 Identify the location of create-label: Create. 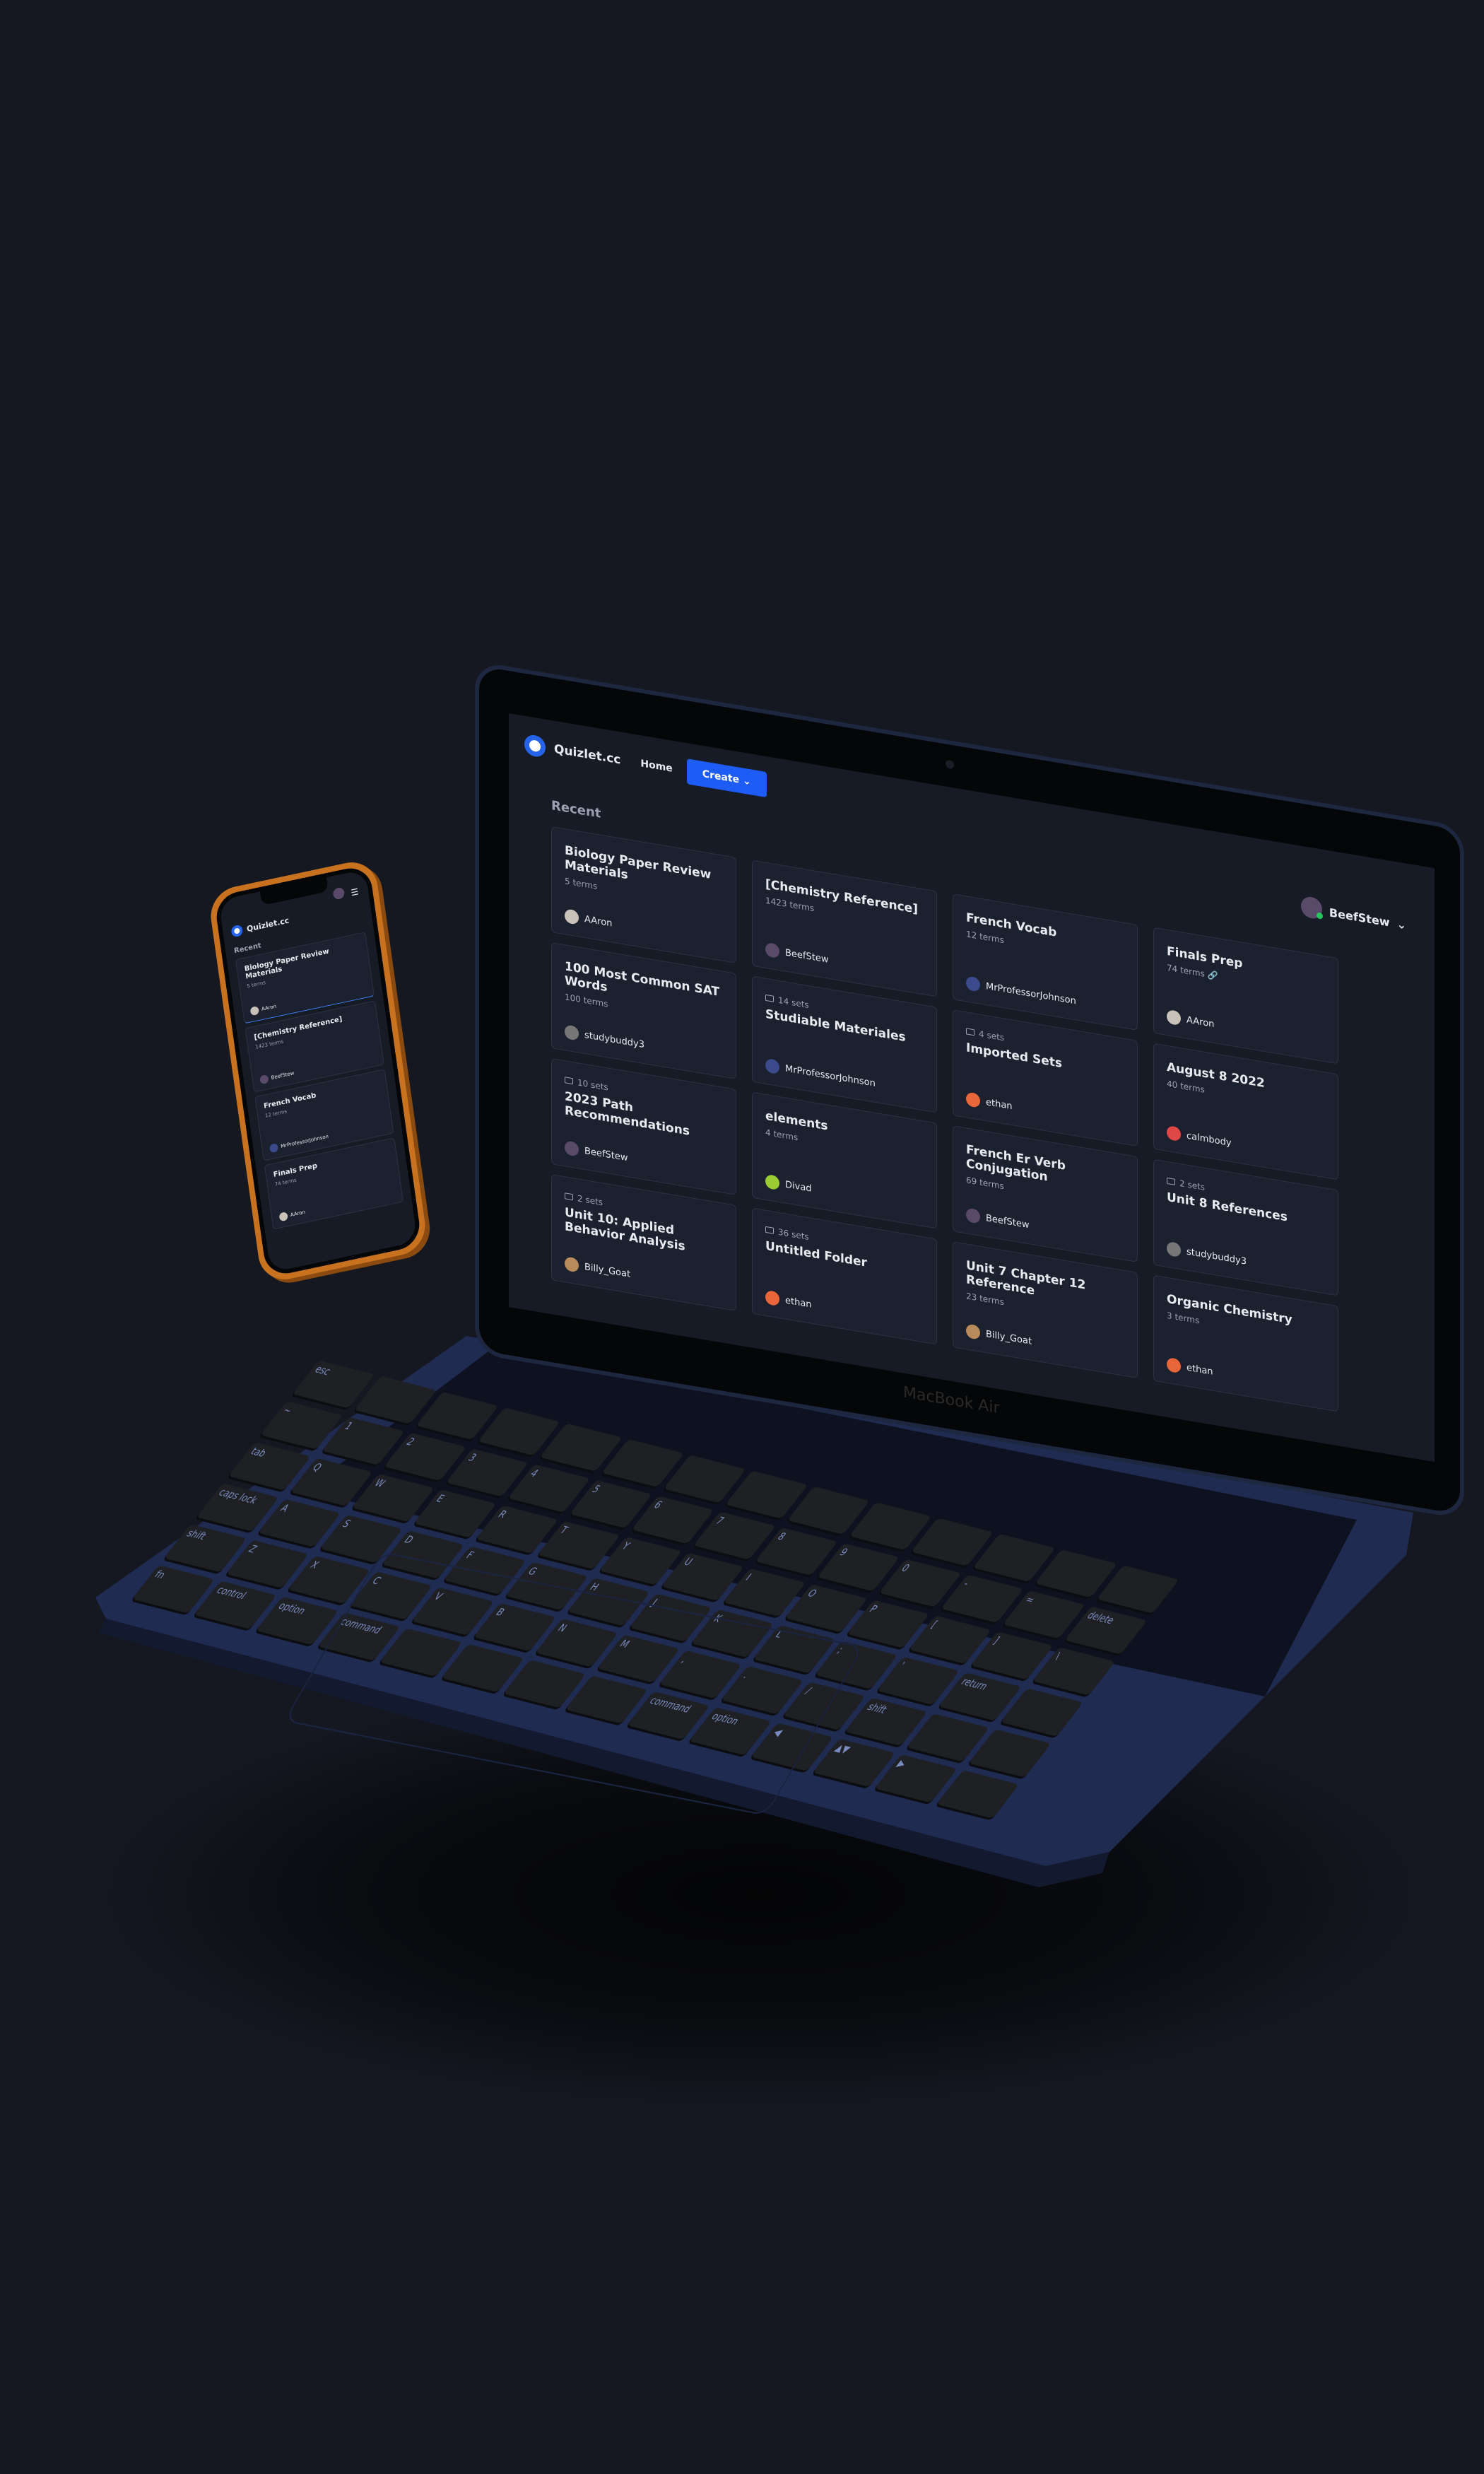
(721, 777).